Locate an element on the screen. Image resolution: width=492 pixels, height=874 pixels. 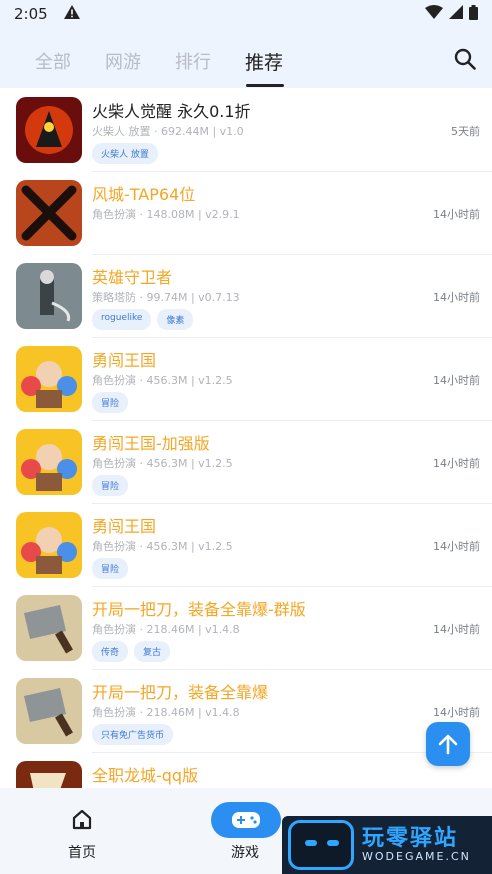
tab-online: 网游 is located at coordinates (123, 61).